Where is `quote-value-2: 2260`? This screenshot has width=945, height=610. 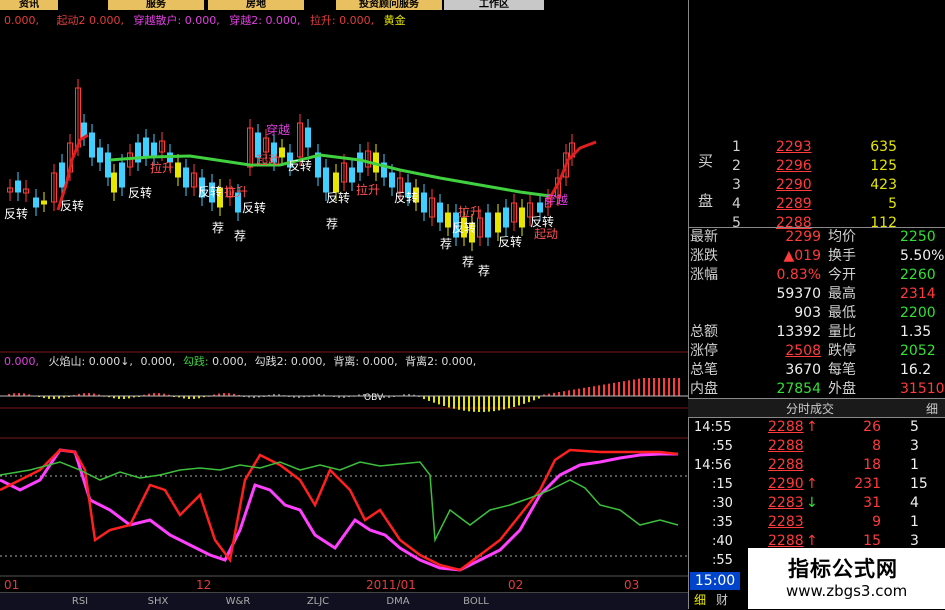
quote-value-2: 2260 is located at coordinates (918, 275).